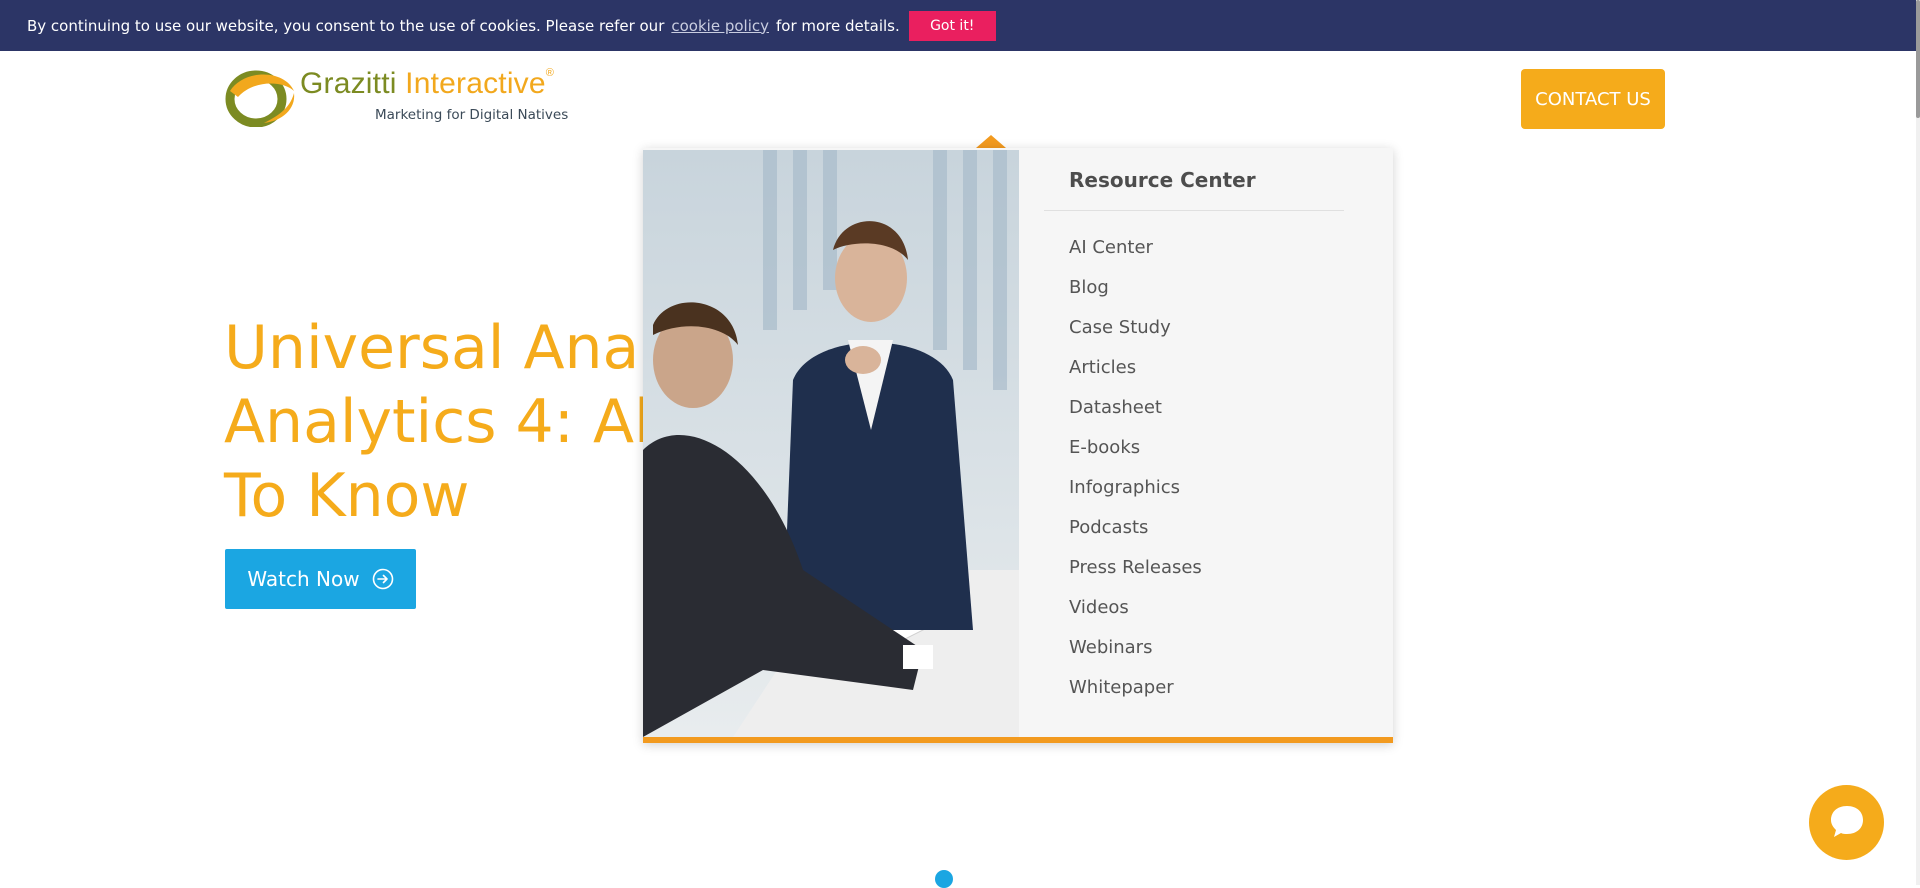 This screenshot has width=1920, height=888. I want to click on slider-pagination-dot, so click(944, 879).